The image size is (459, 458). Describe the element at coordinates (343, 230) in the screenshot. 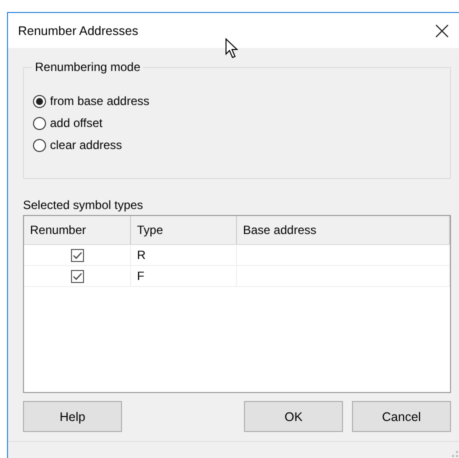

I see `column-header: Base address` at that location.